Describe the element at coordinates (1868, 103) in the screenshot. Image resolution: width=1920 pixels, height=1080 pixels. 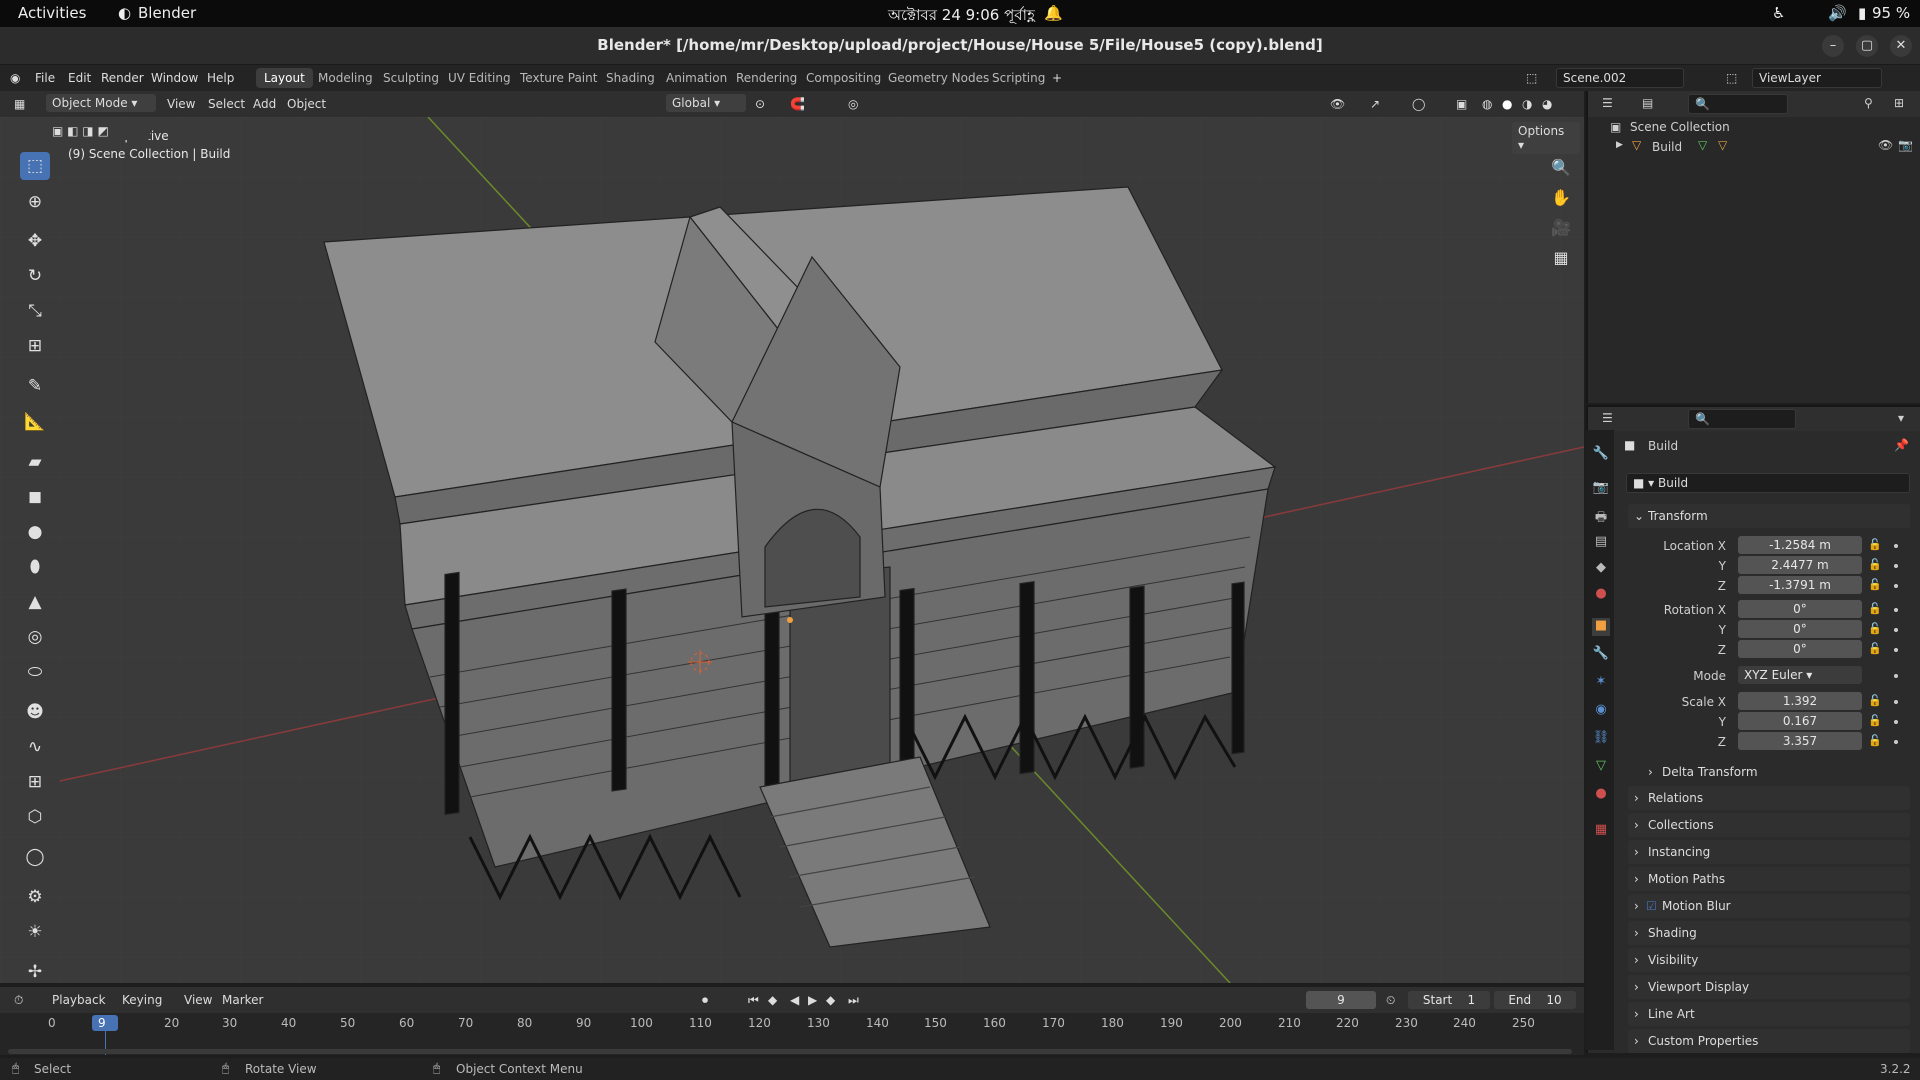
I see `filter-icon: ⚲` at that location.